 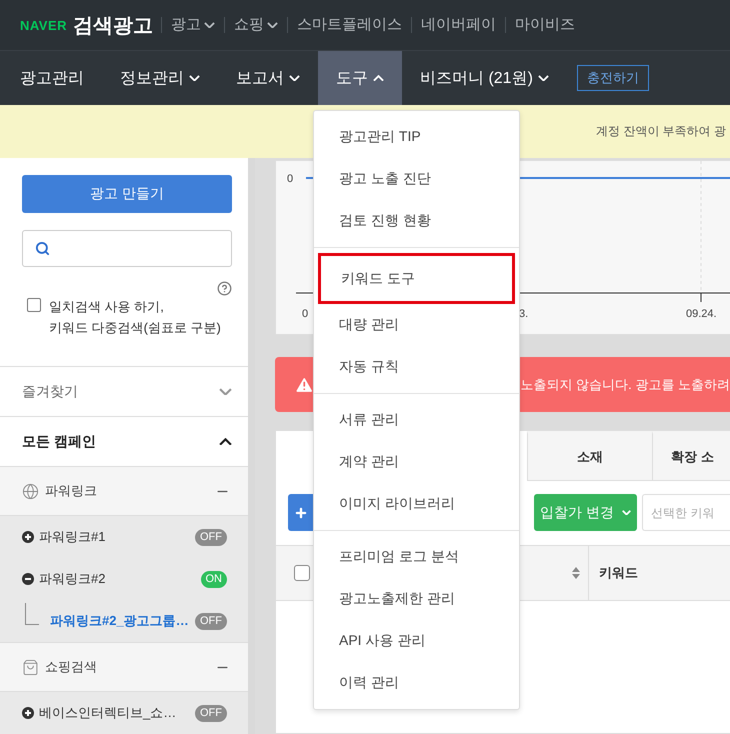 What do you see at coordinates (686, 512) in the screenshot?
I see `keyword-input: 선택한 키워` at bounding box center [686, 512].